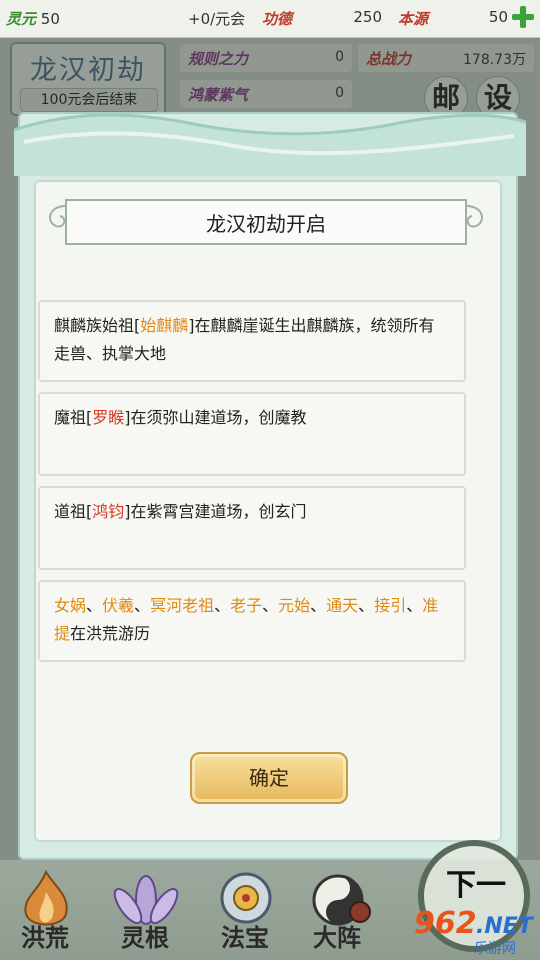 The height and width of the screenshot is (960, 540). I want to click on event-item-1: 麒麟族始祖[始麒麟]在麒麟崖诞生出麒麟族，统领所有走兽、执掌大地, so click(252, 341).